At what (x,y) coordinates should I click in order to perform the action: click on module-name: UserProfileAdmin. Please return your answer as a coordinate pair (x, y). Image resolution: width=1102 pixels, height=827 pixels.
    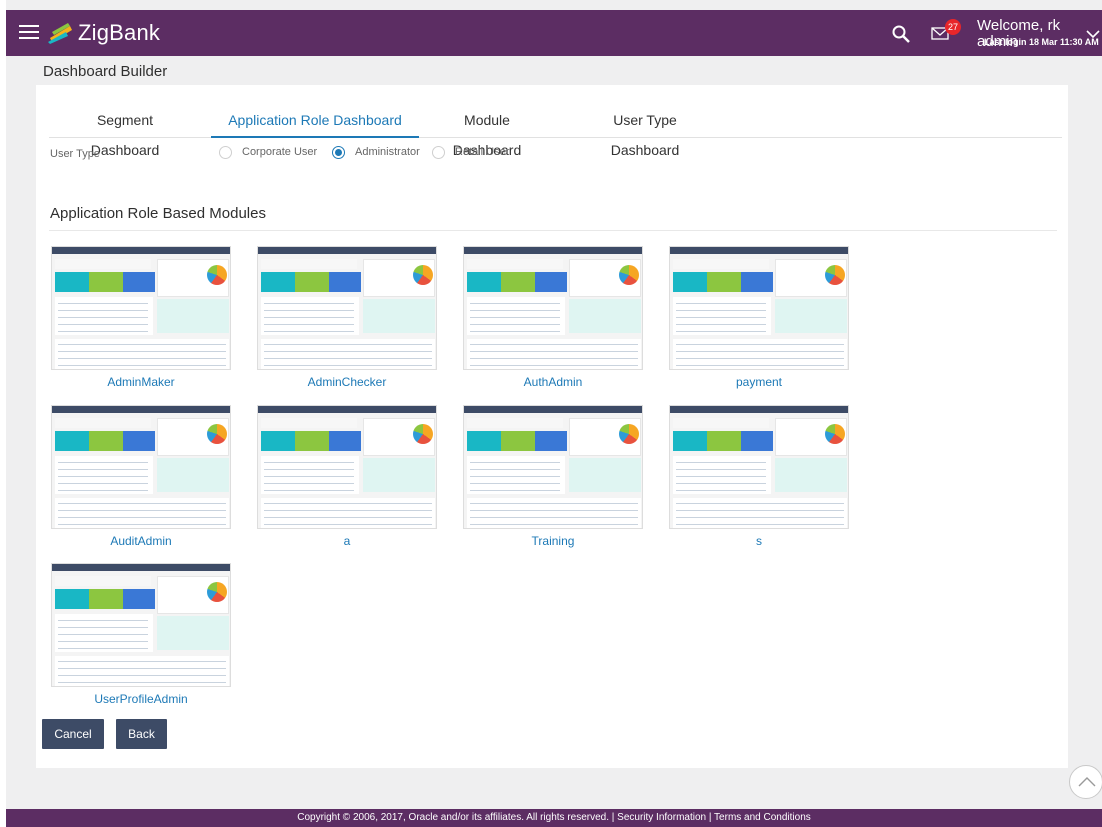
    Looking at the image, I should click on (141, 699).